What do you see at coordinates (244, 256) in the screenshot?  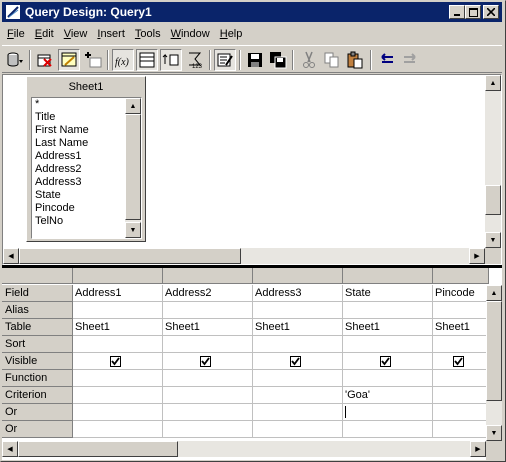 I see `table-area-horizontal-scrollbar: ◀ ▶` at bounding box center [244, 256].